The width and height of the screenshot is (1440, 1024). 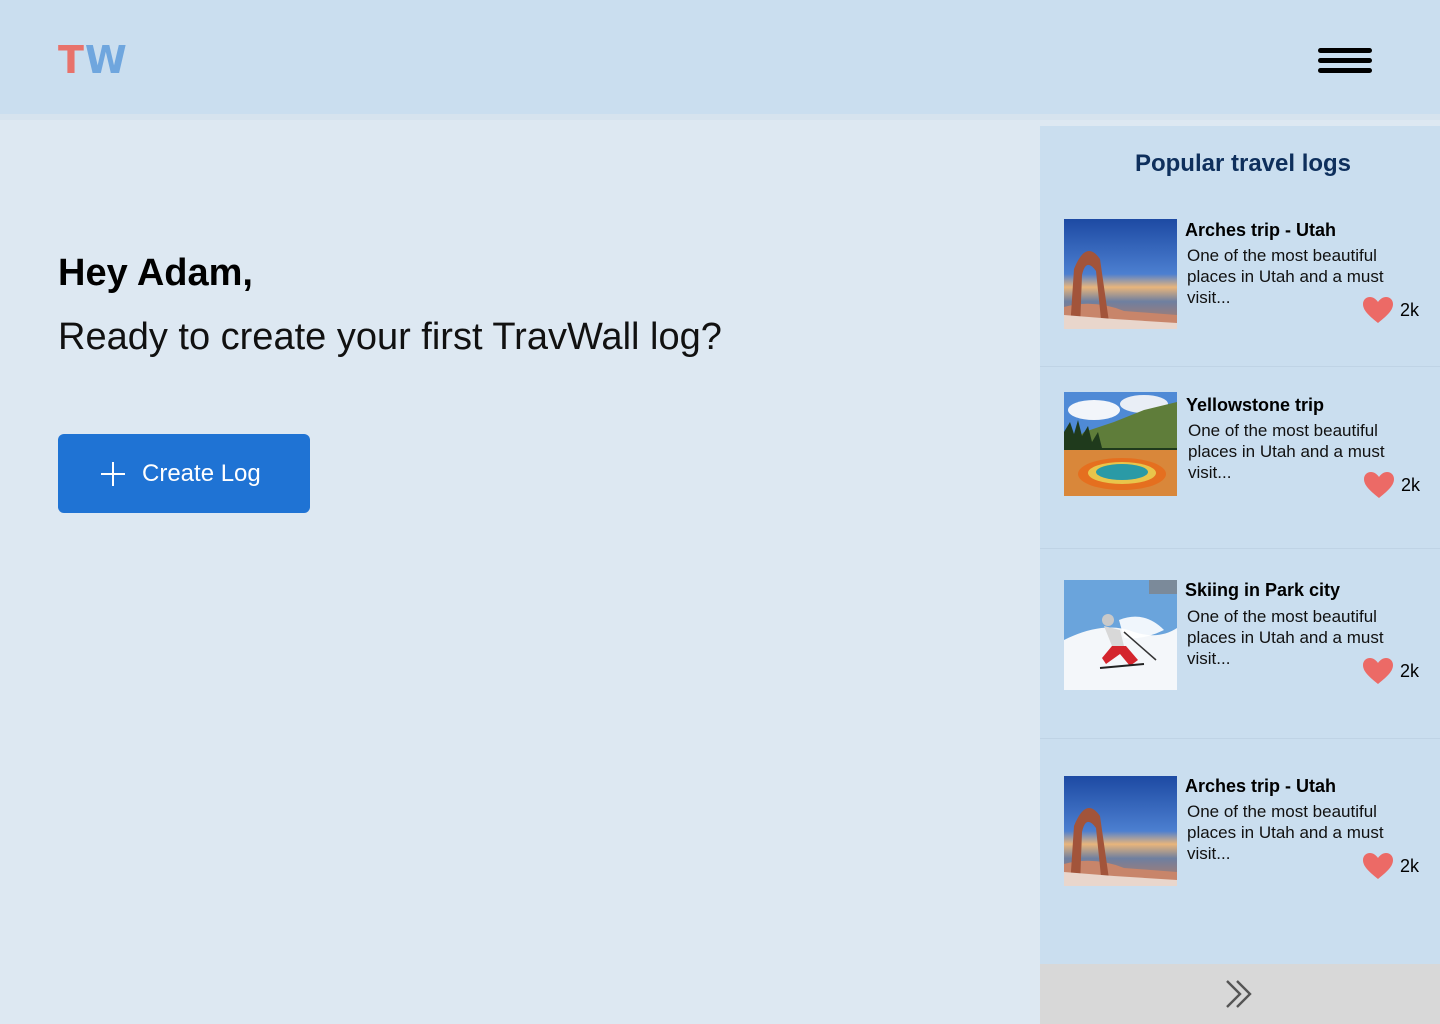 What do you see at coordinates (71, 60) in the screenshot?
I see `logo-letter-t: T` at bounding box center [71, 60].